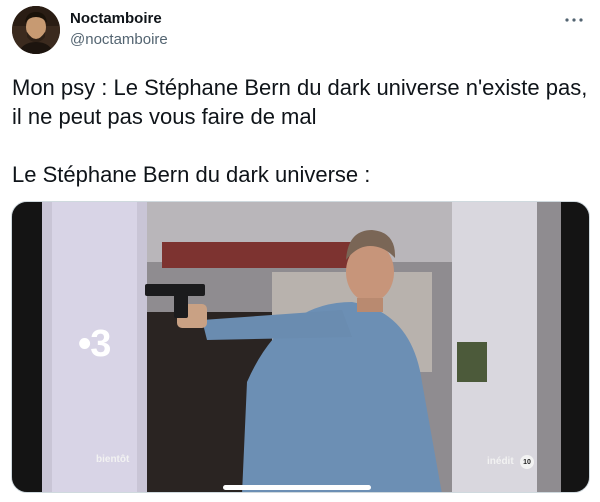  I want to click on display-name: Noctamboire, so click(119, 19).